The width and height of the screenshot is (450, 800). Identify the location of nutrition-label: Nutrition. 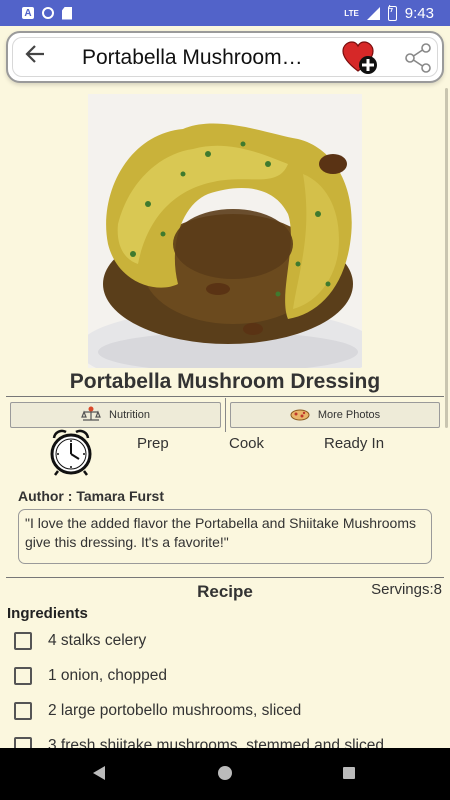
(129, 415).